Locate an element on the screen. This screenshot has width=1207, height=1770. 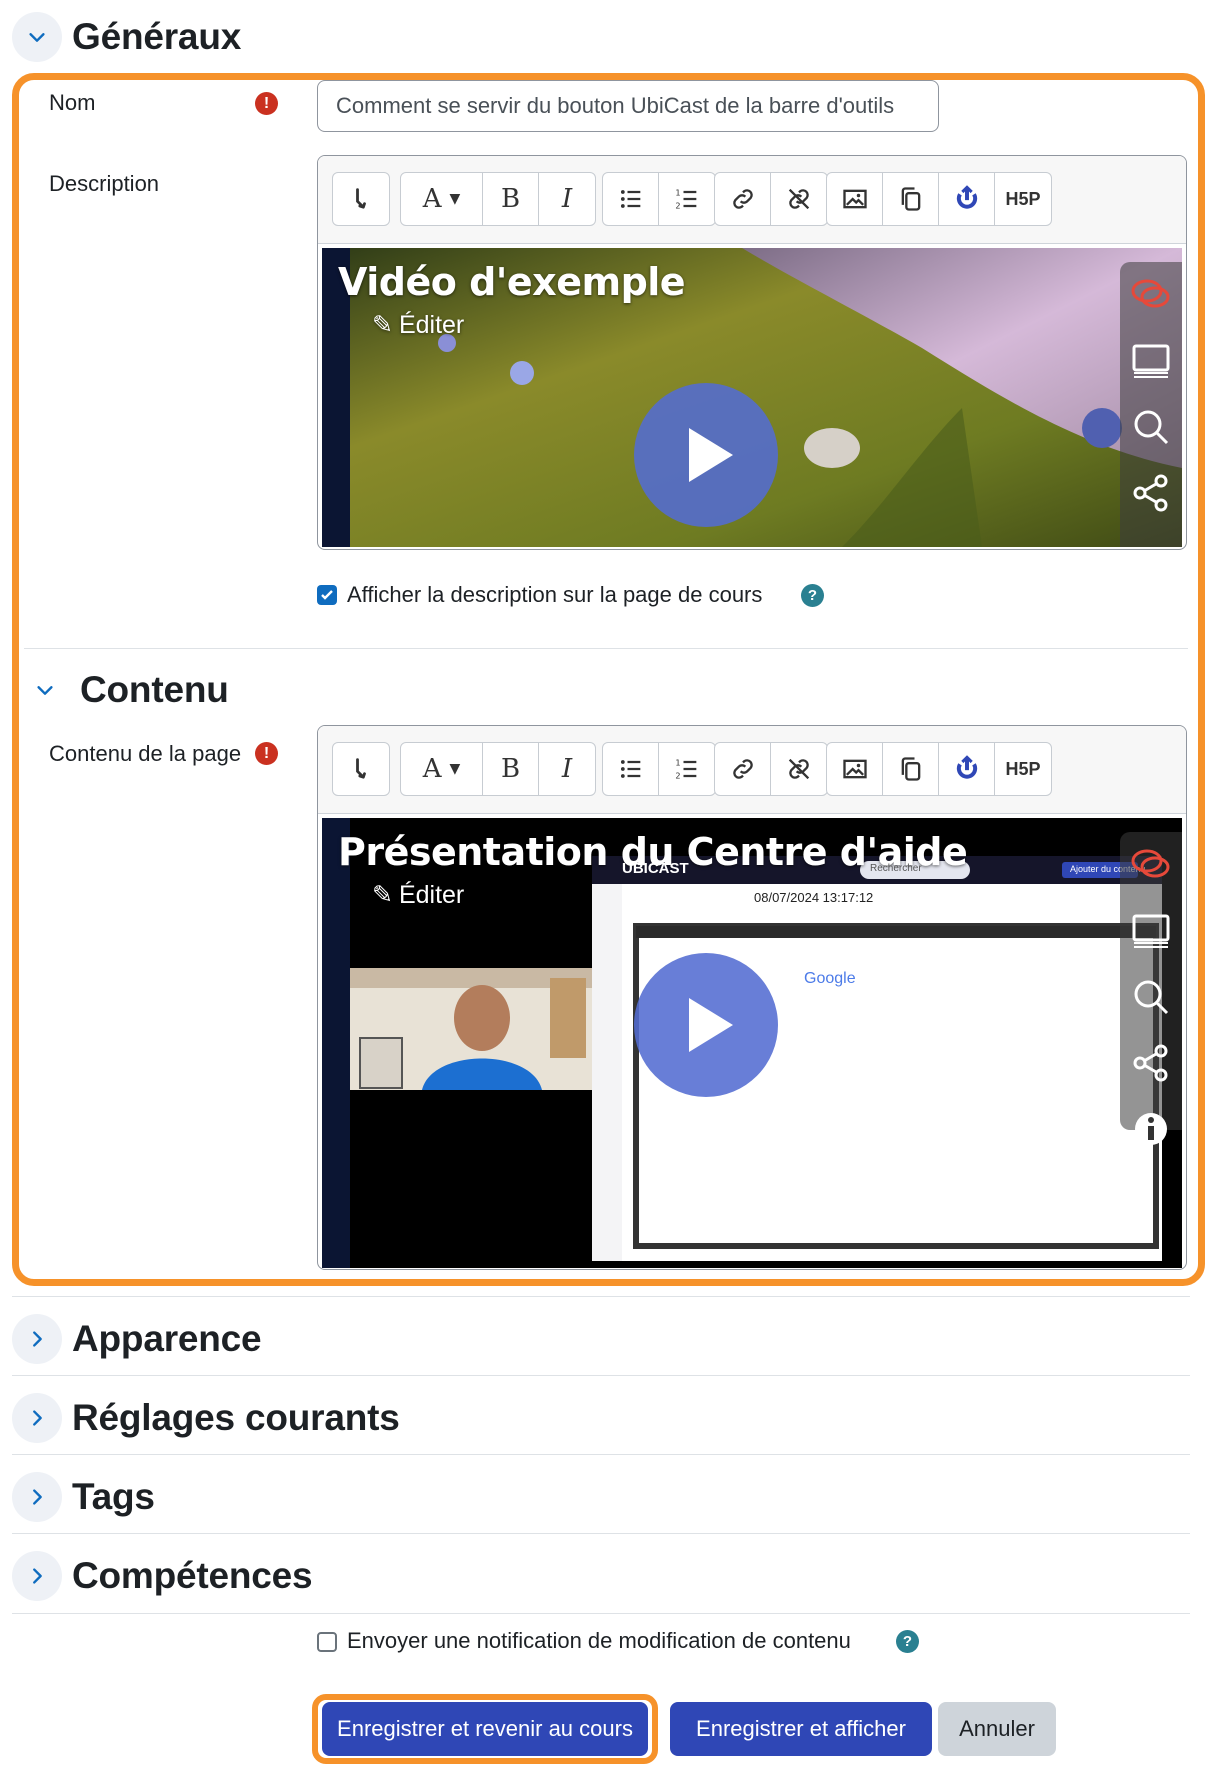
page-content-label: Contenu de la page is located at coordinates (145, 753).